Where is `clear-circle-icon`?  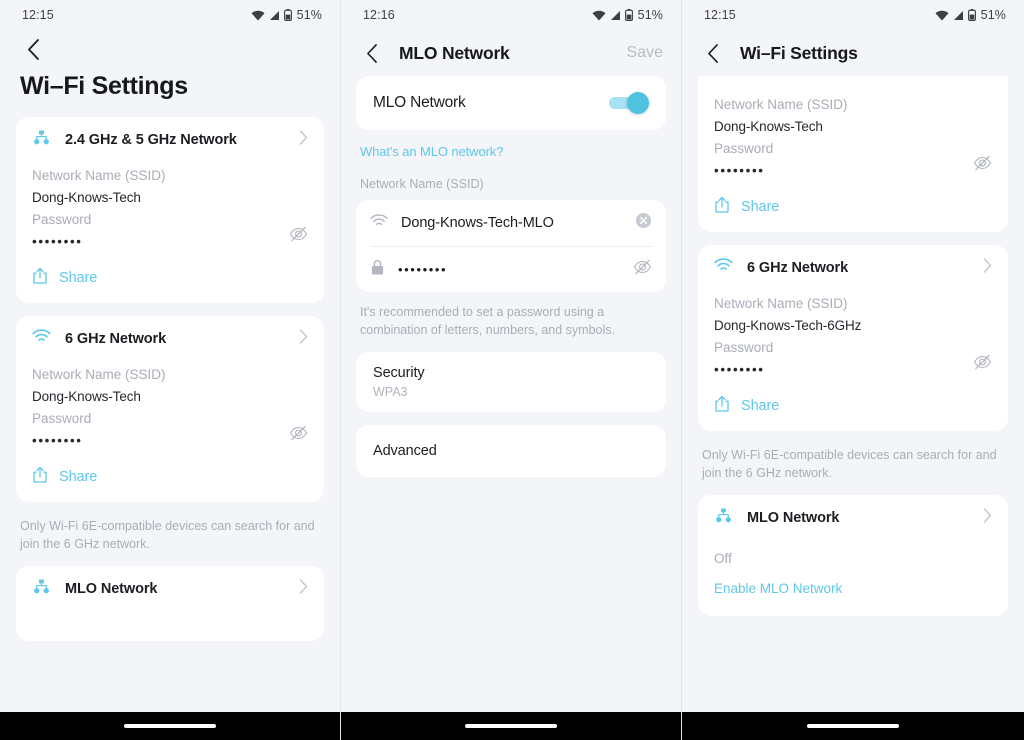 clear-circle-icon is located at coordinates (643, 223).